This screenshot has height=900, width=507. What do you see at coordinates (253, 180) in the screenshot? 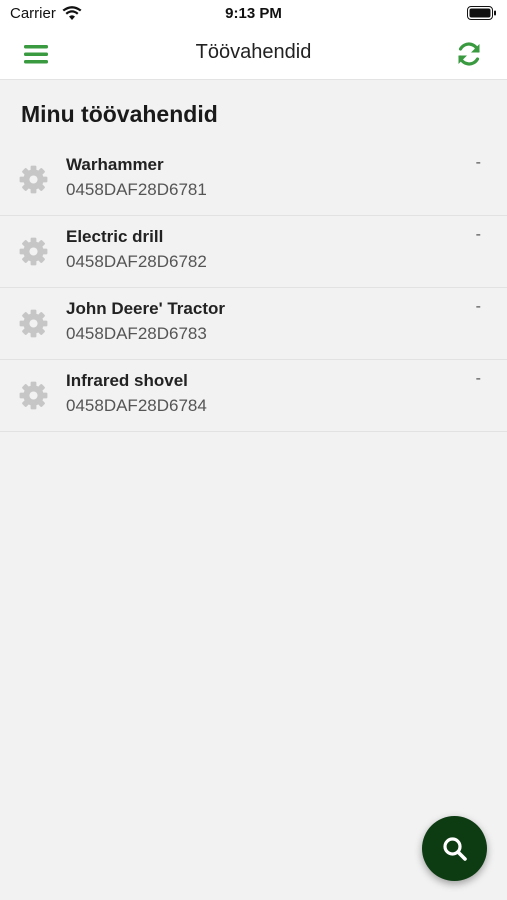
I see `list-item: Warhammer 0458DAF28D6781 -` at bounding box center [253, 180].